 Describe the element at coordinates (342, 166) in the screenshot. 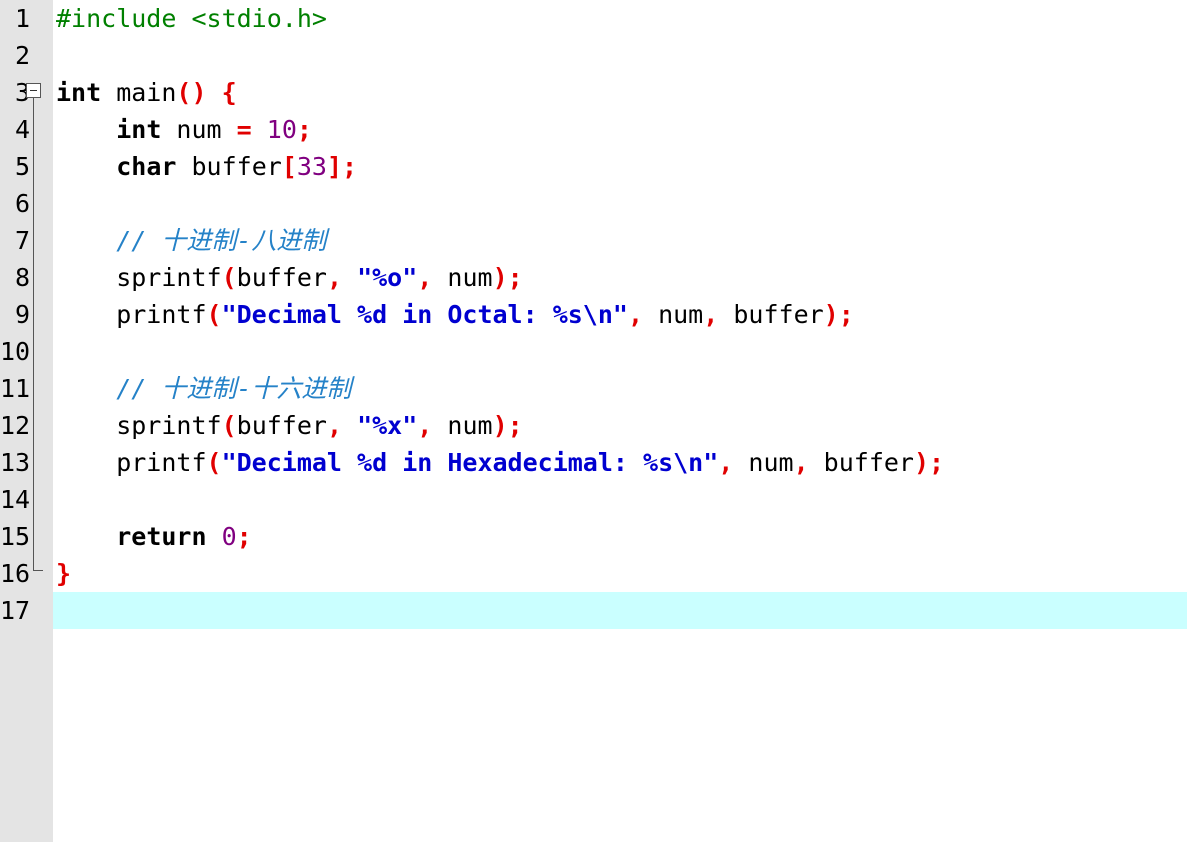

I see `code-token-op: ];` at that location.